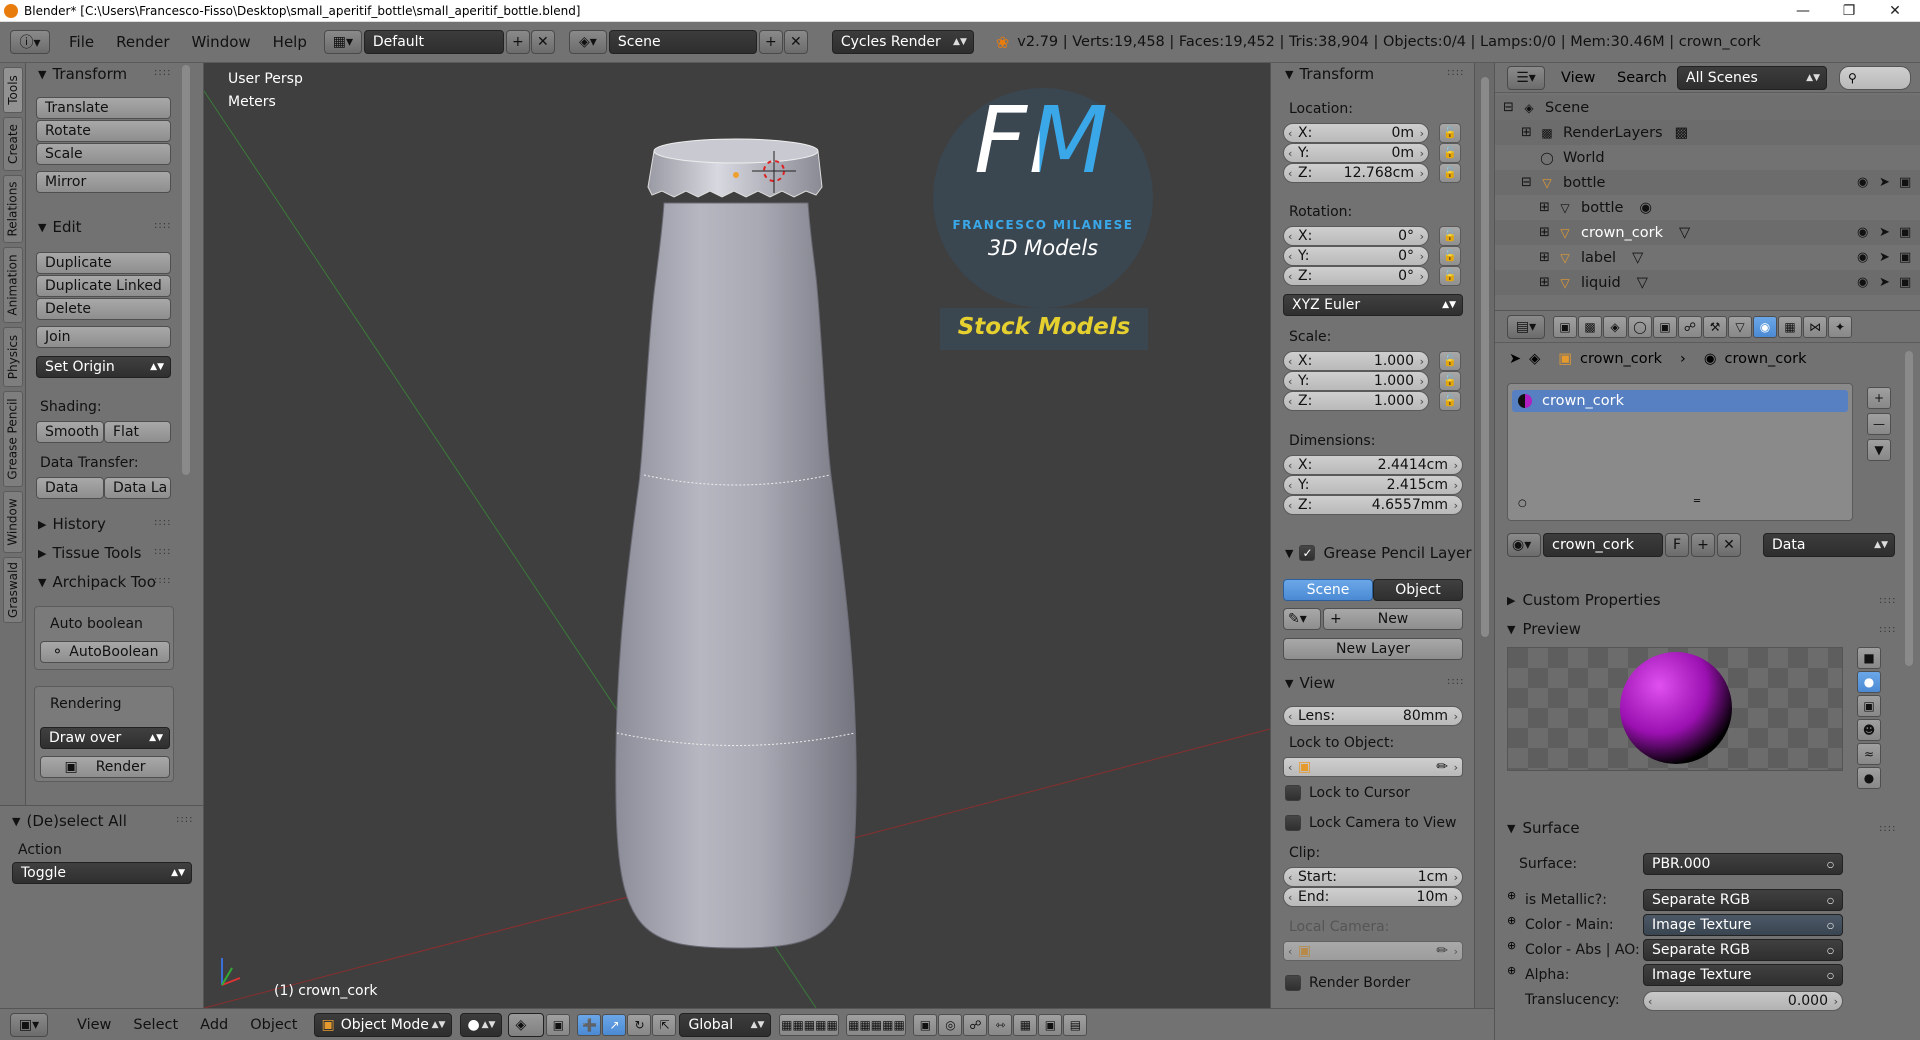  I want to click on proportional-edit-icon: ◎, so click(950, 1024).